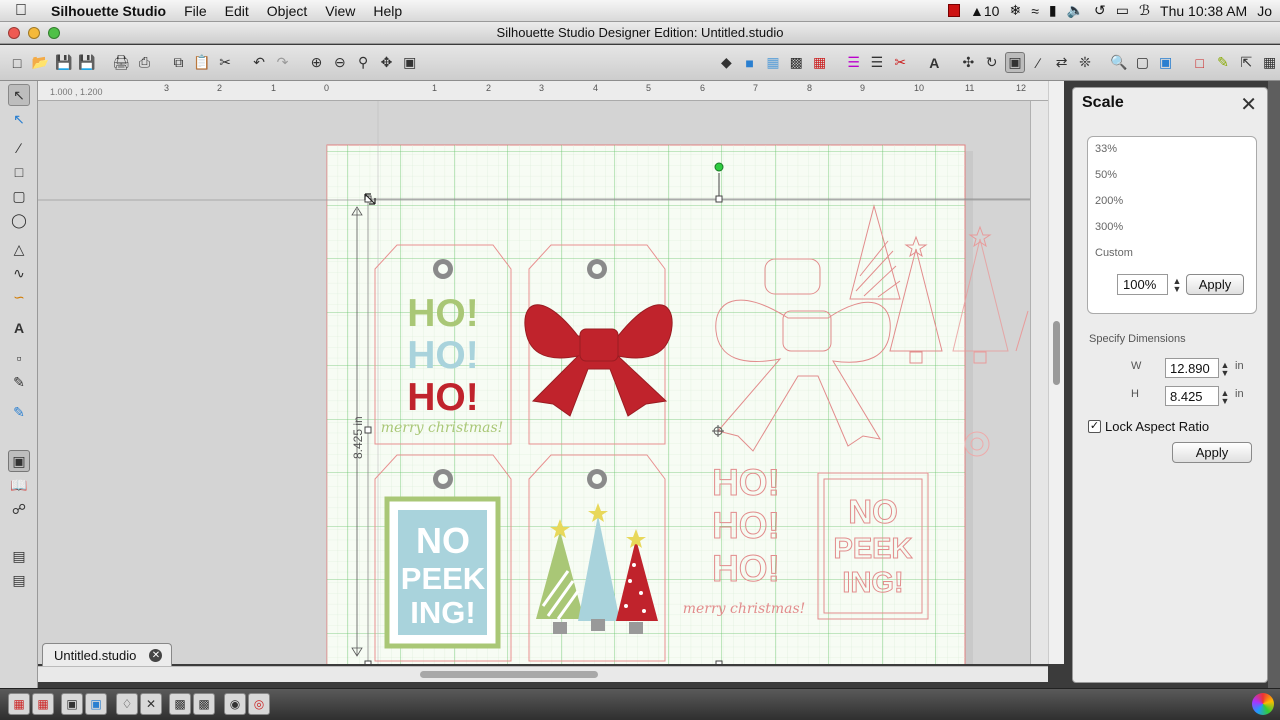 The image size is (1280, 720). I want to click on zoom-window-button, so click(54, 33).